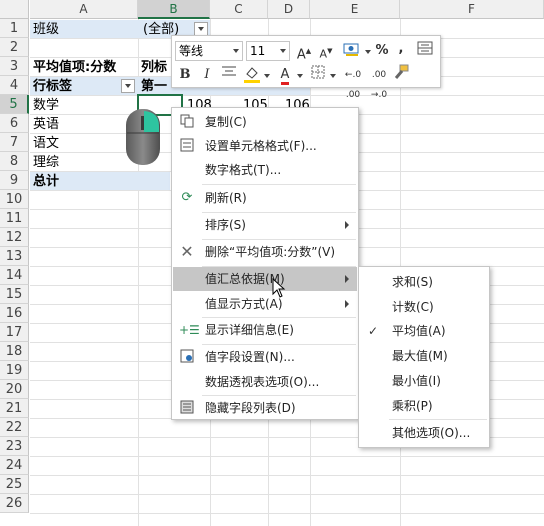 This screenshot has width=544, height=526. I want to click on format-cells-icon, so click(187, 146).